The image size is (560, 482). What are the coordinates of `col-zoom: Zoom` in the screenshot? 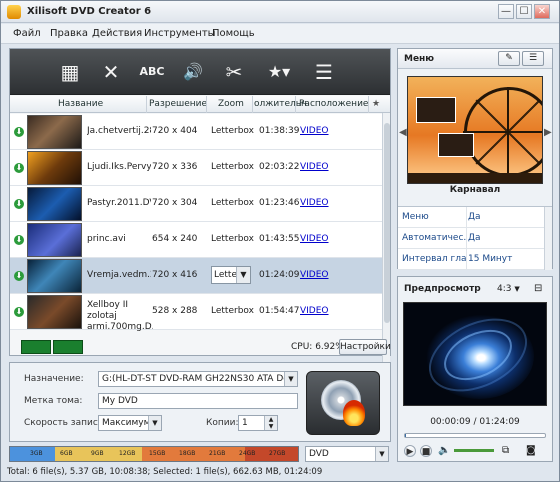 It's located at (231, 104).